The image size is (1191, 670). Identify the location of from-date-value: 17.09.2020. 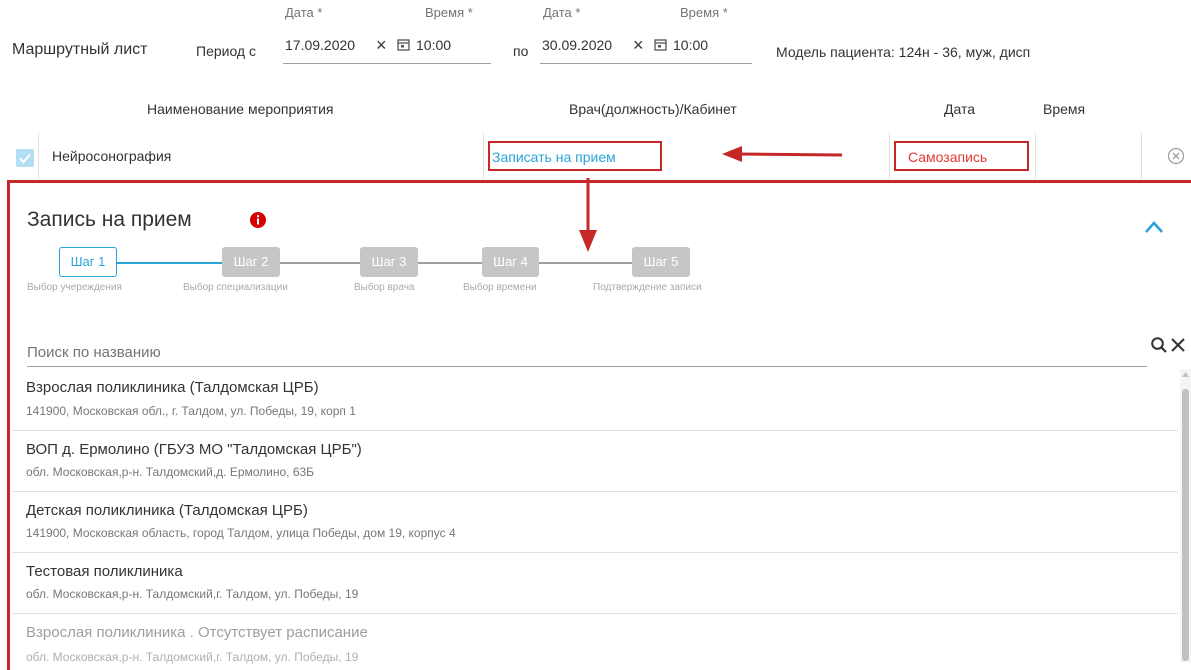
(320, 45).